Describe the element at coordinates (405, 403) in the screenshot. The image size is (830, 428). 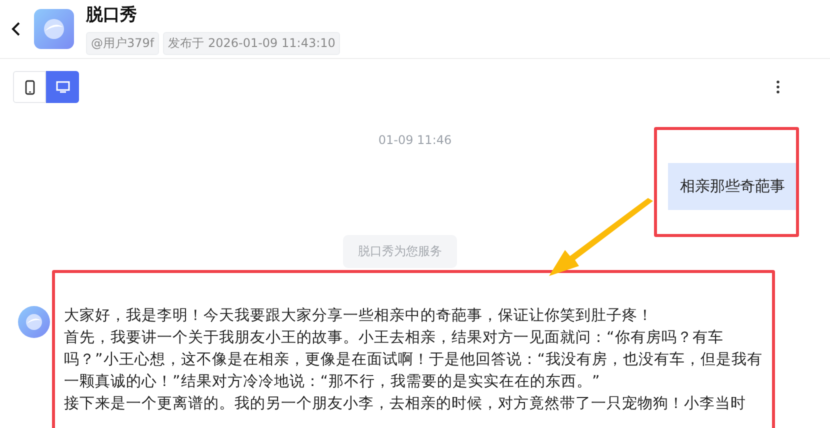
I see `bot-message-text: 接下来是一个更离谱的。我的另一个朋友小李，去相亲的时候，对方竟然带了一只宠物狗！小李当时` at that location.